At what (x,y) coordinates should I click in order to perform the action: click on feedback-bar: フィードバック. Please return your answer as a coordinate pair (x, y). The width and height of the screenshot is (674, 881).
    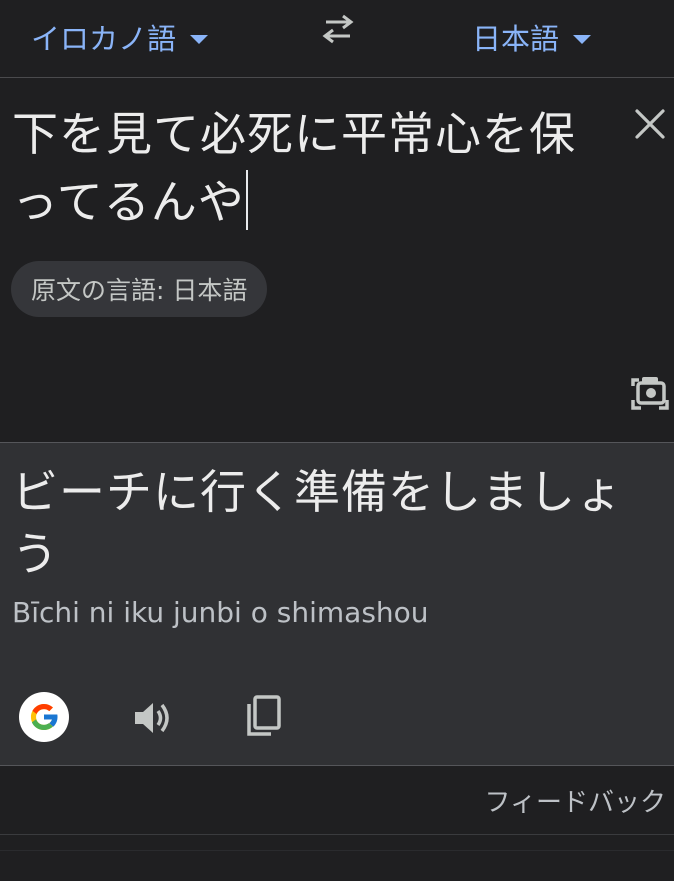
    Looking at the image, I should click on (337, 800).